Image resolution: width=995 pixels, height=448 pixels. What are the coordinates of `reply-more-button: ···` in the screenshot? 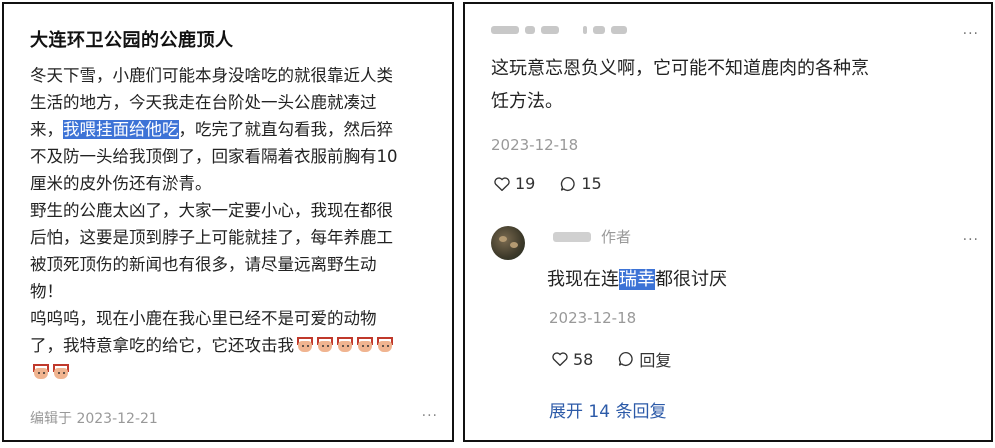 It's located at (971, 240).